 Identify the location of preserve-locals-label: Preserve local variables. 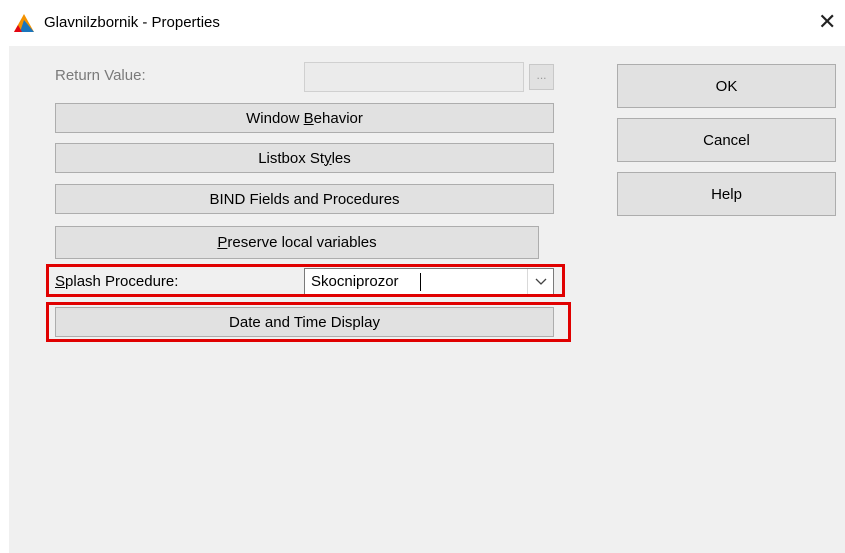
(297, 242).